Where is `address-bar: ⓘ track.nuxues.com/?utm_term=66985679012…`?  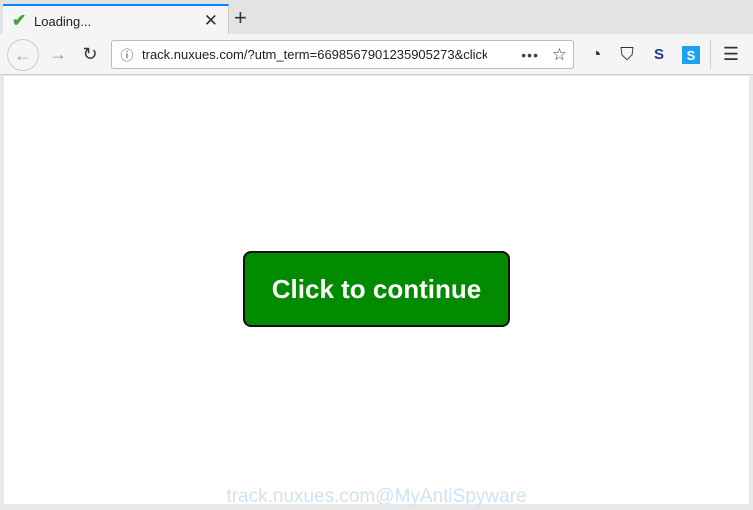 address-bar: ⓘ track.nuxues.com/?utm_term=66985679012… is located at coordinates (342, 54).